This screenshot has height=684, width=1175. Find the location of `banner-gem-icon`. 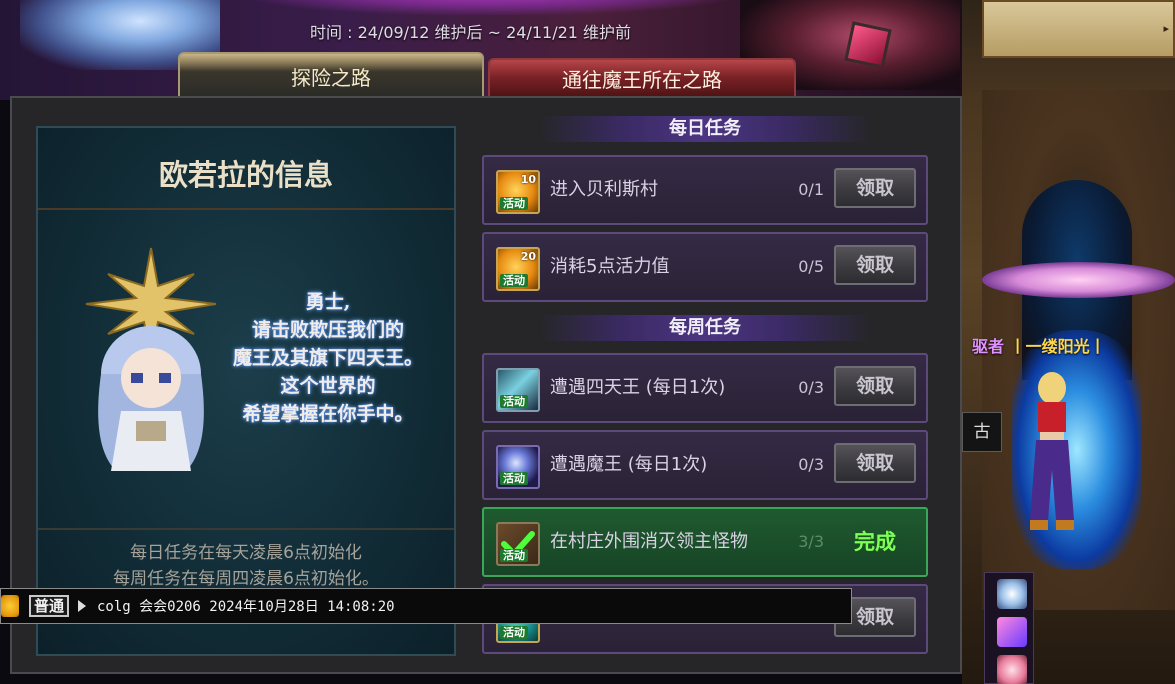

banner-gem-icon is located at coordinates (868, 45).